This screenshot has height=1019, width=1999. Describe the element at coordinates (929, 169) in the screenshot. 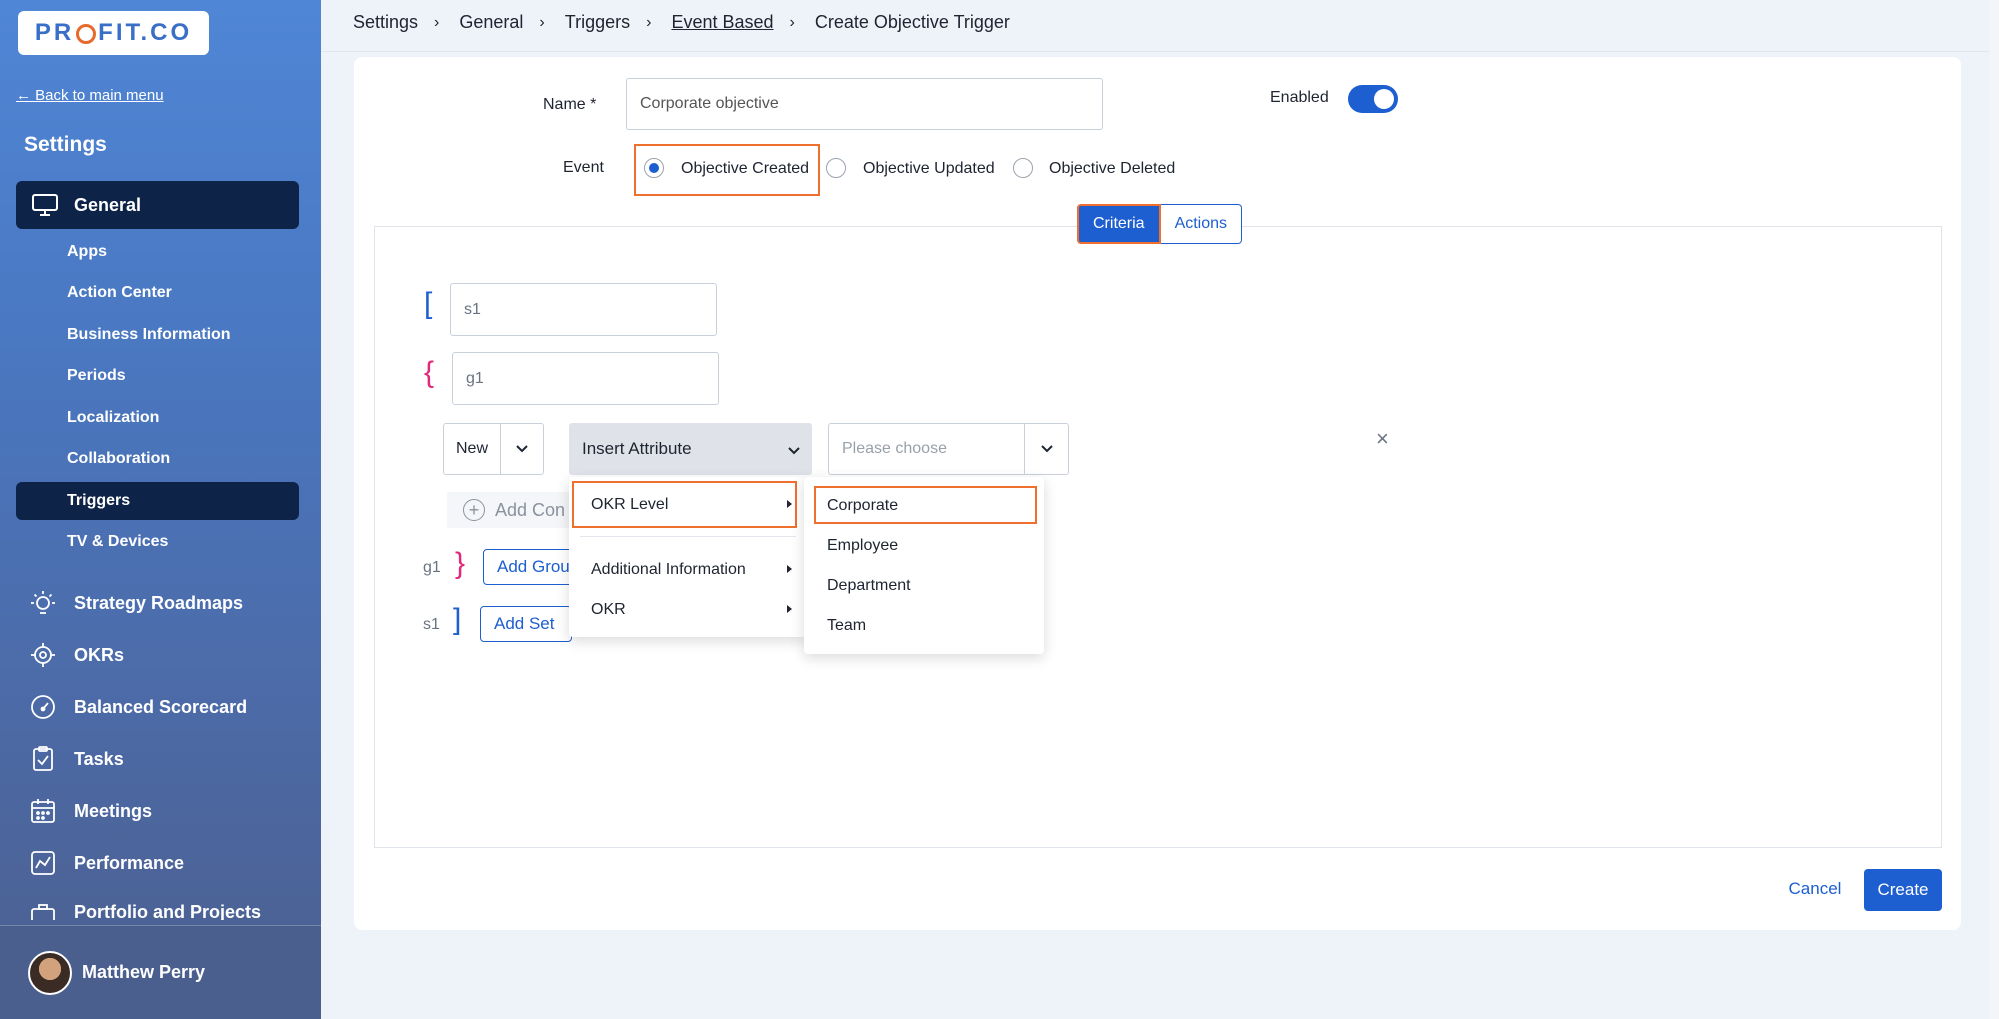

I see `radio-label-objective-updated: Objective Updated` at that location.